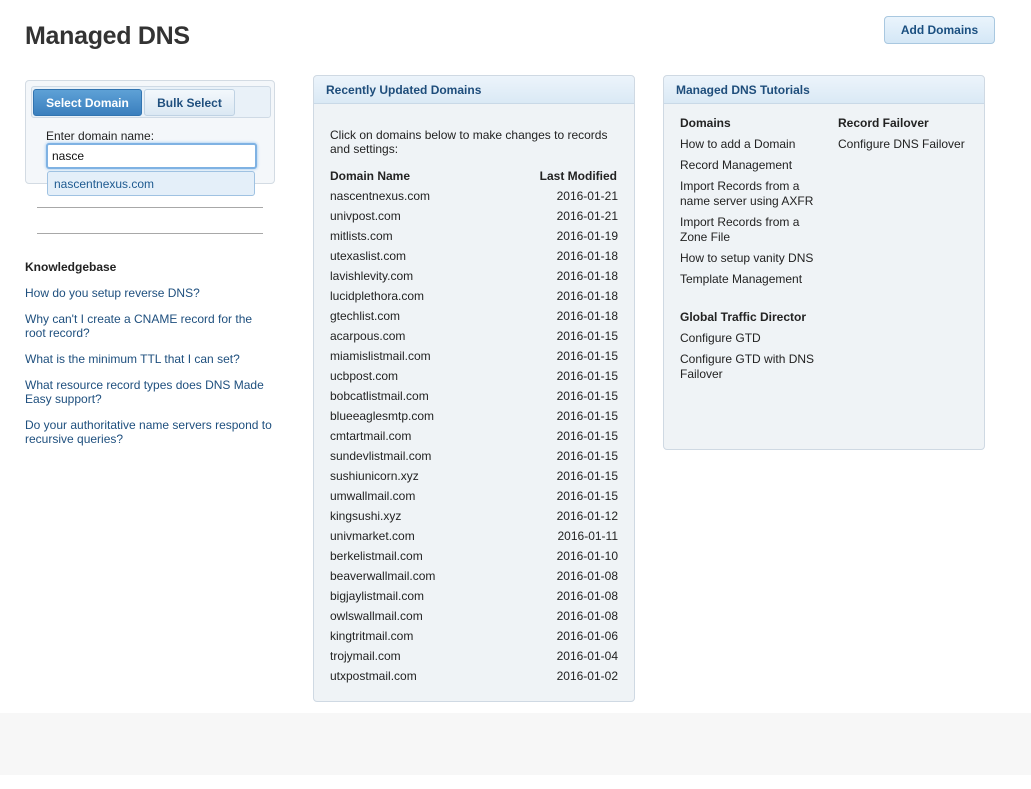 This screenshot has height=789, width=1031. What do you see at coordinates (908, 144) in the screenshot?
I see `tutorial-link: Configure DNS Failover` at bounding box center [908, 144].